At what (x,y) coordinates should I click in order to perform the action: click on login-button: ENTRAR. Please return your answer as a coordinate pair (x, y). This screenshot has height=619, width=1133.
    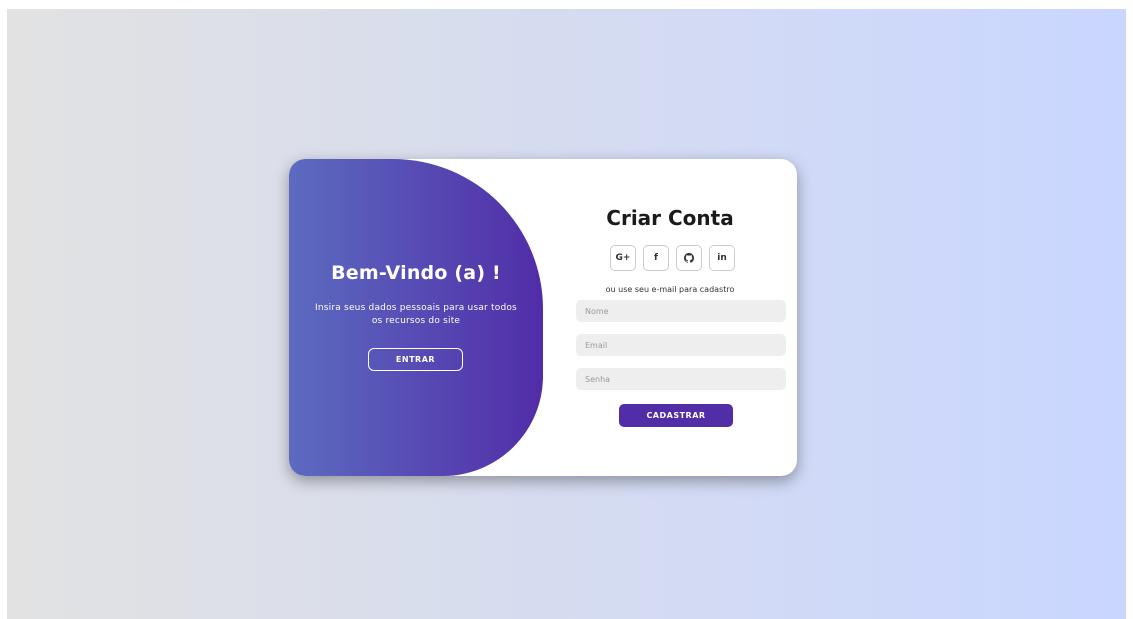
    Looking at the image, I should click on (415, 359).